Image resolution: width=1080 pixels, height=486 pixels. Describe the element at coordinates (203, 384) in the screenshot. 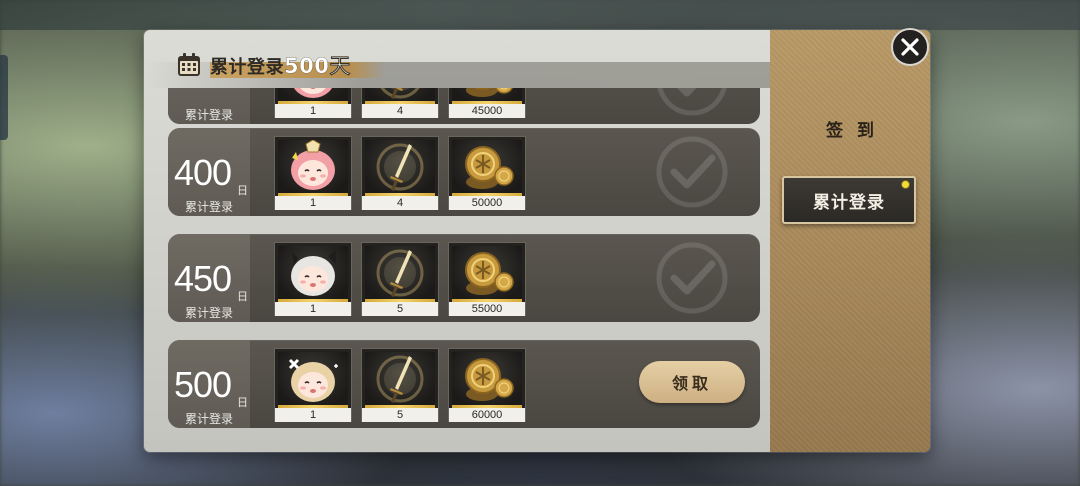

I see `day-number: 500` at that location.